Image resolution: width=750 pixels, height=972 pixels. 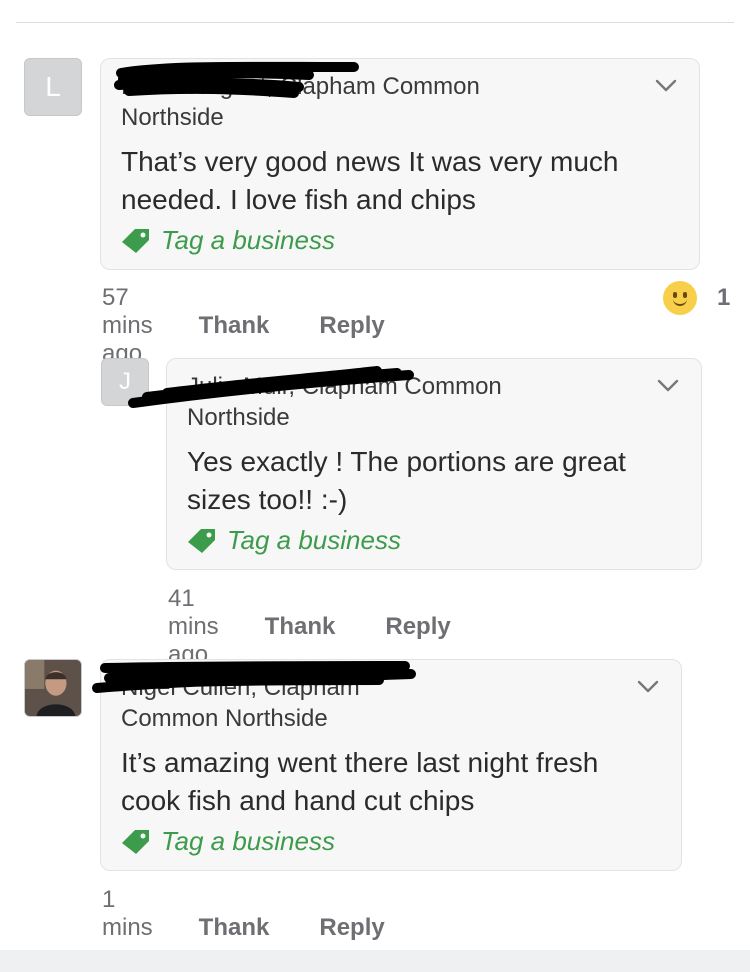 I want to click on comment-actions: 41 mins ago Thank Reply, so click(x=309, y=627).